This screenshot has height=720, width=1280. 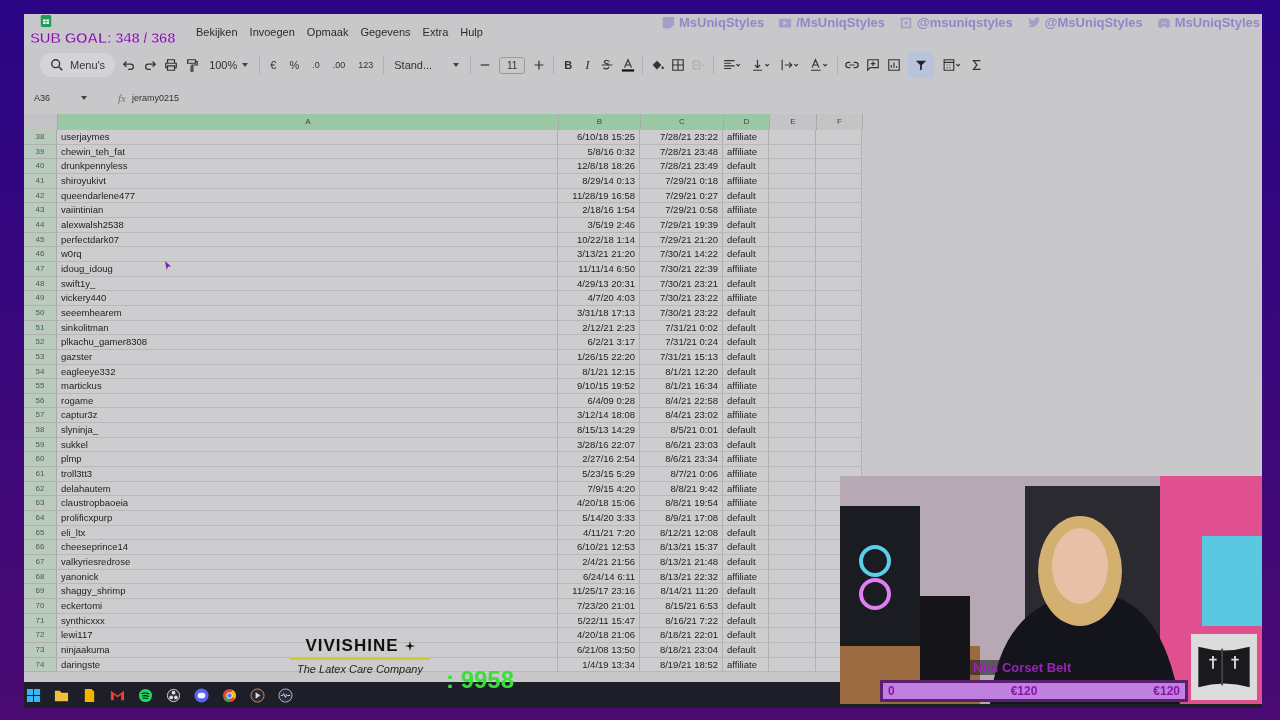 I want to click on redo-icon, so click(x=150, y=65).